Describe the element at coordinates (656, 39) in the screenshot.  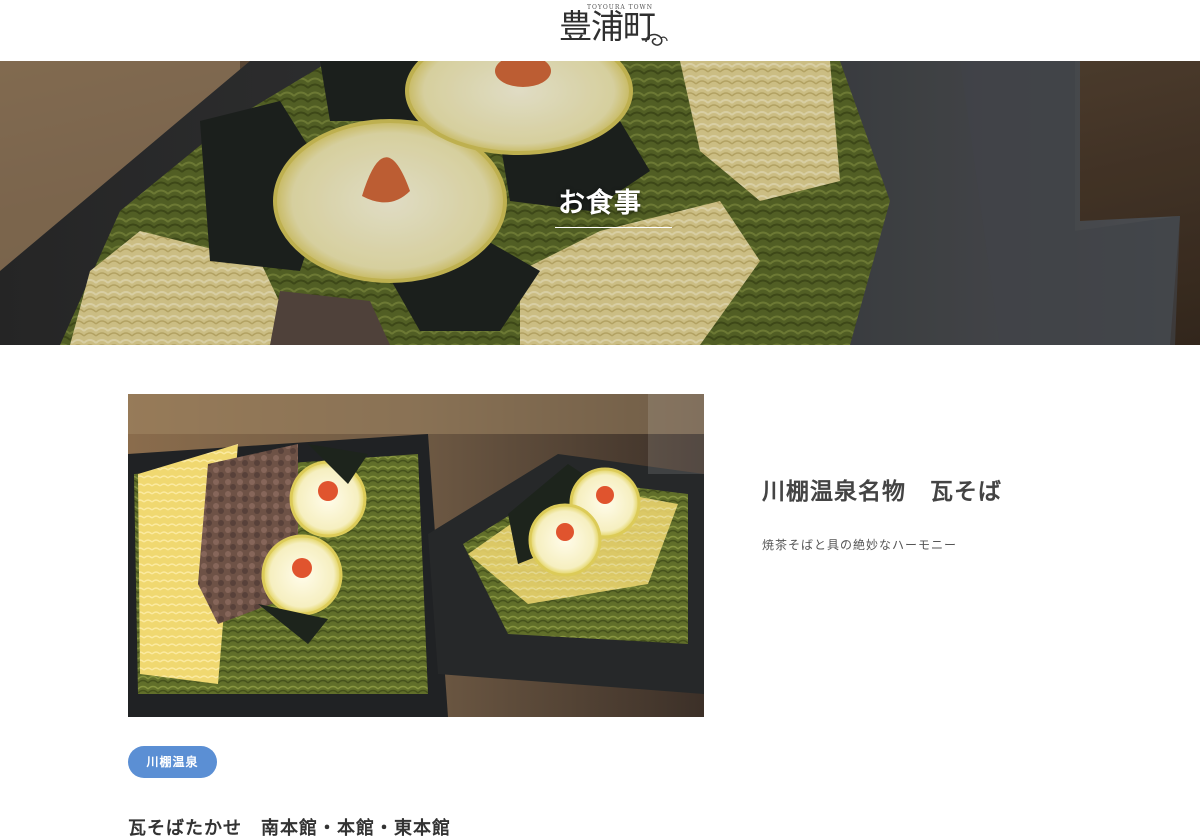
I see `logo-swirl-icon` at that location.